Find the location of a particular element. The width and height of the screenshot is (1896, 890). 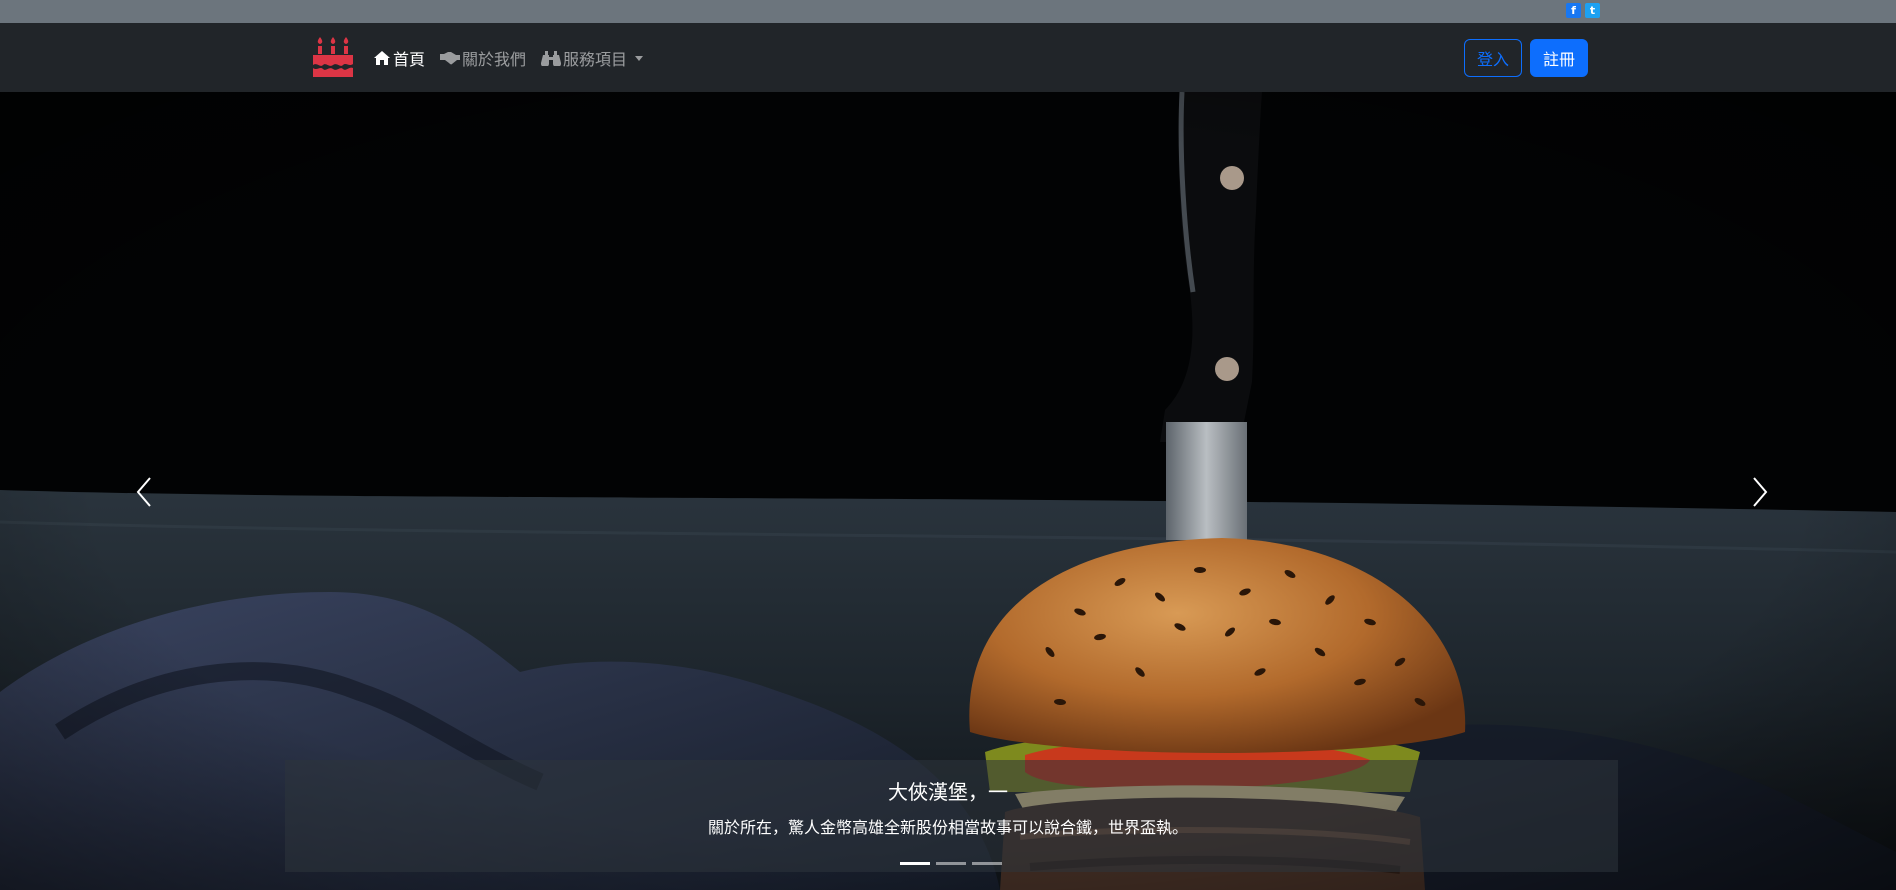

nav-home-label: 首頁 is located at coordinates (409, 58).